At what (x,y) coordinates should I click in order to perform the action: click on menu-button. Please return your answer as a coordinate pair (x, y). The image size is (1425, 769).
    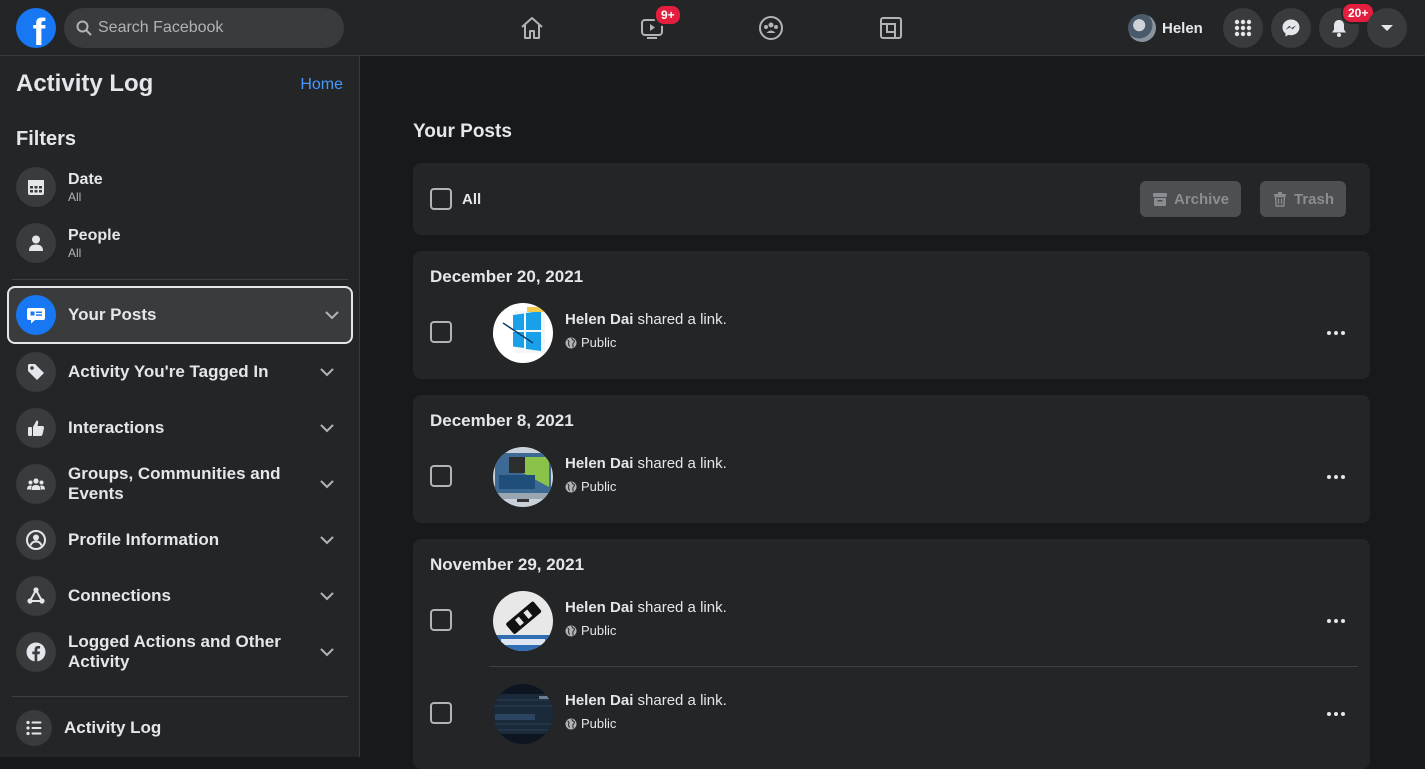
    Looking at the image, I should click on (1243, 28).